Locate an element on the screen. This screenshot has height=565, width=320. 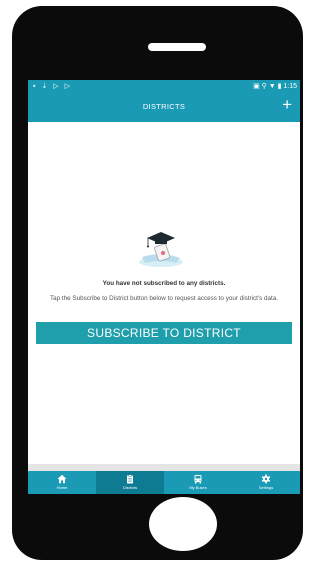
nav-home-label: Home is located at coordinates (62, 487).